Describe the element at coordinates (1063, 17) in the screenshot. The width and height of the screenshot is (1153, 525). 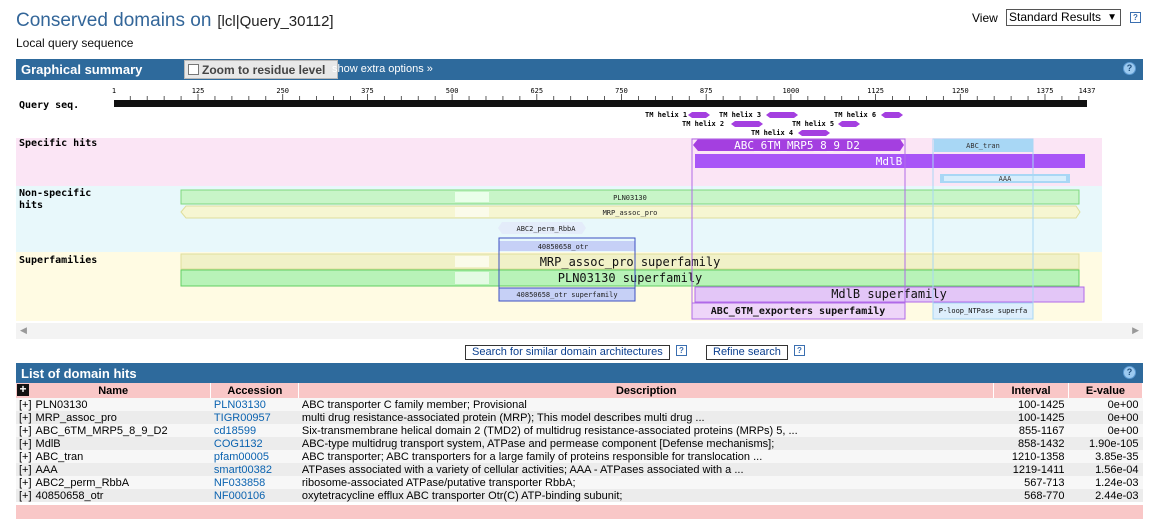
I see `view-select: Standard Results ▼` at that location.